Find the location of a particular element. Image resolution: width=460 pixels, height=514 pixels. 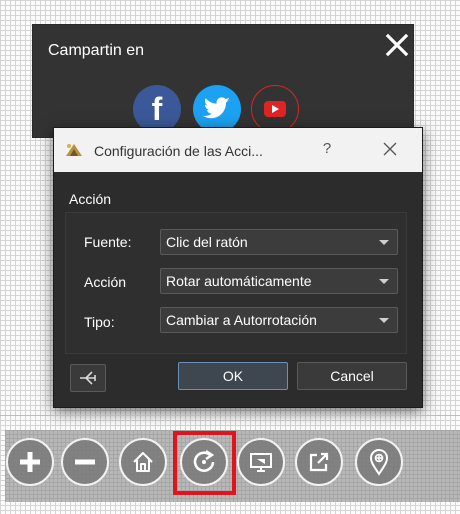

youtube-icon is located at coordinates (275, 109).